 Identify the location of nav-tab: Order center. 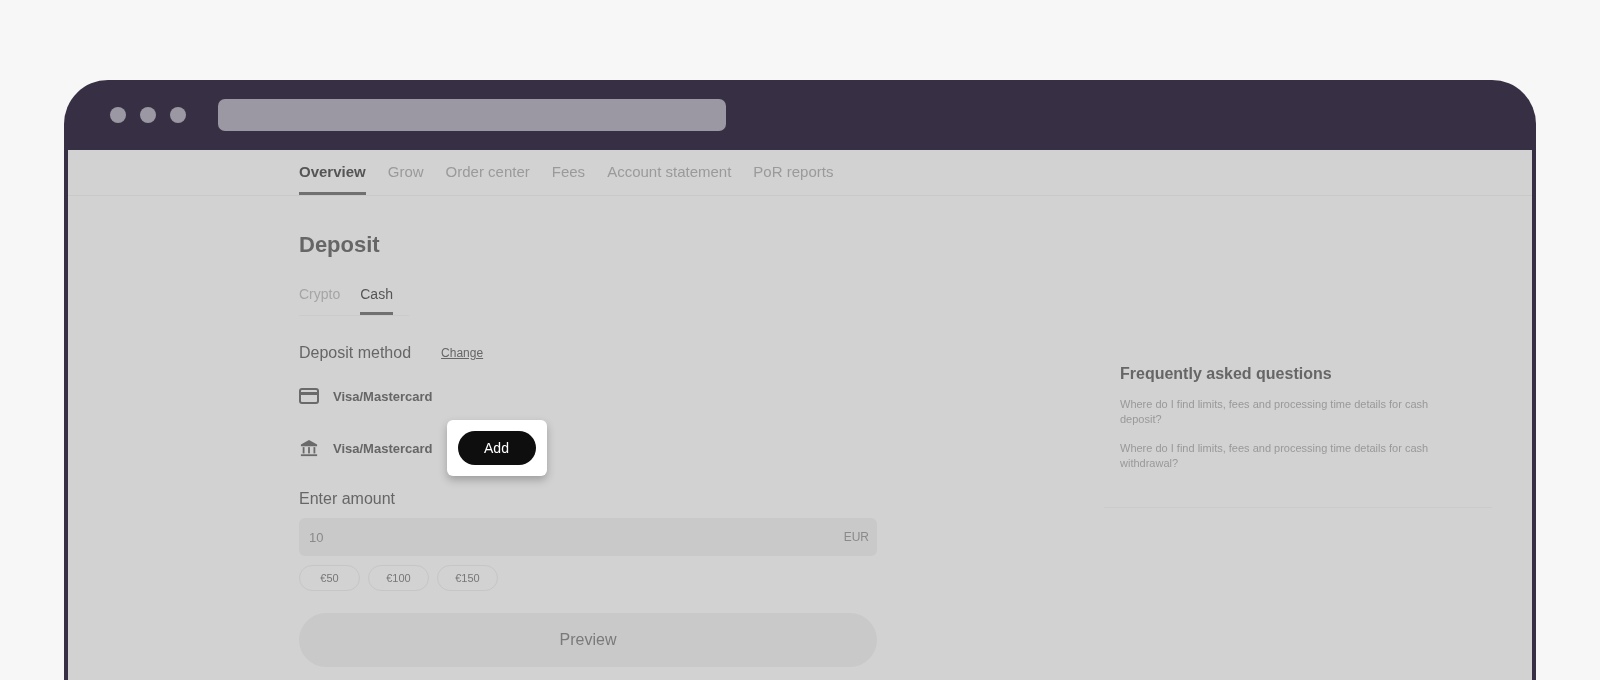
(487, 172).